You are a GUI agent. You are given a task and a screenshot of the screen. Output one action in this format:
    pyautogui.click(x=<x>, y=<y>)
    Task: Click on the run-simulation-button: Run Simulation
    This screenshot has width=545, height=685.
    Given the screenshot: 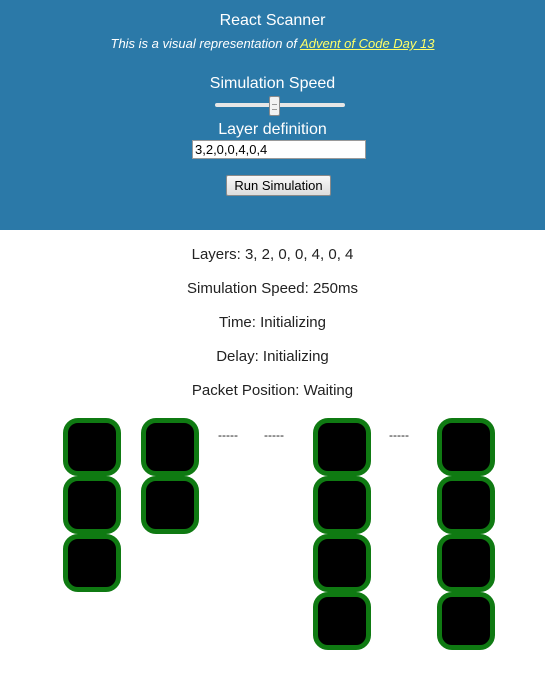 What is the action you would take?
    pyautogui.click(x=278, y=185)
    